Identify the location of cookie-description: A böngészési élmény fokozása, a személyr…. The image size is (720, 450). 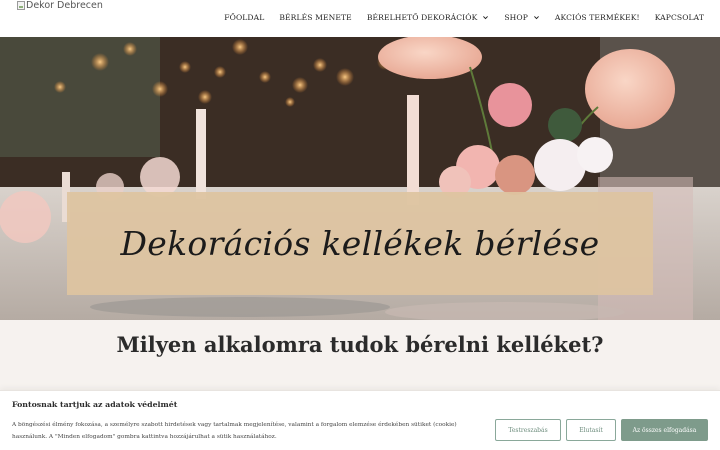
(234, 431).